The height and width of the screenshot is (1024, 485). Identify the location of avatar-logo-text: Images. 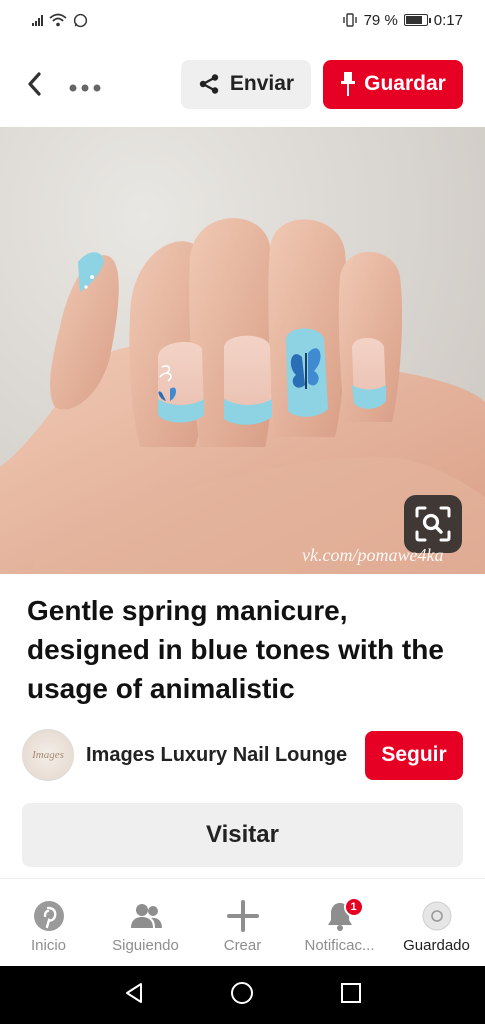
(48, 755).